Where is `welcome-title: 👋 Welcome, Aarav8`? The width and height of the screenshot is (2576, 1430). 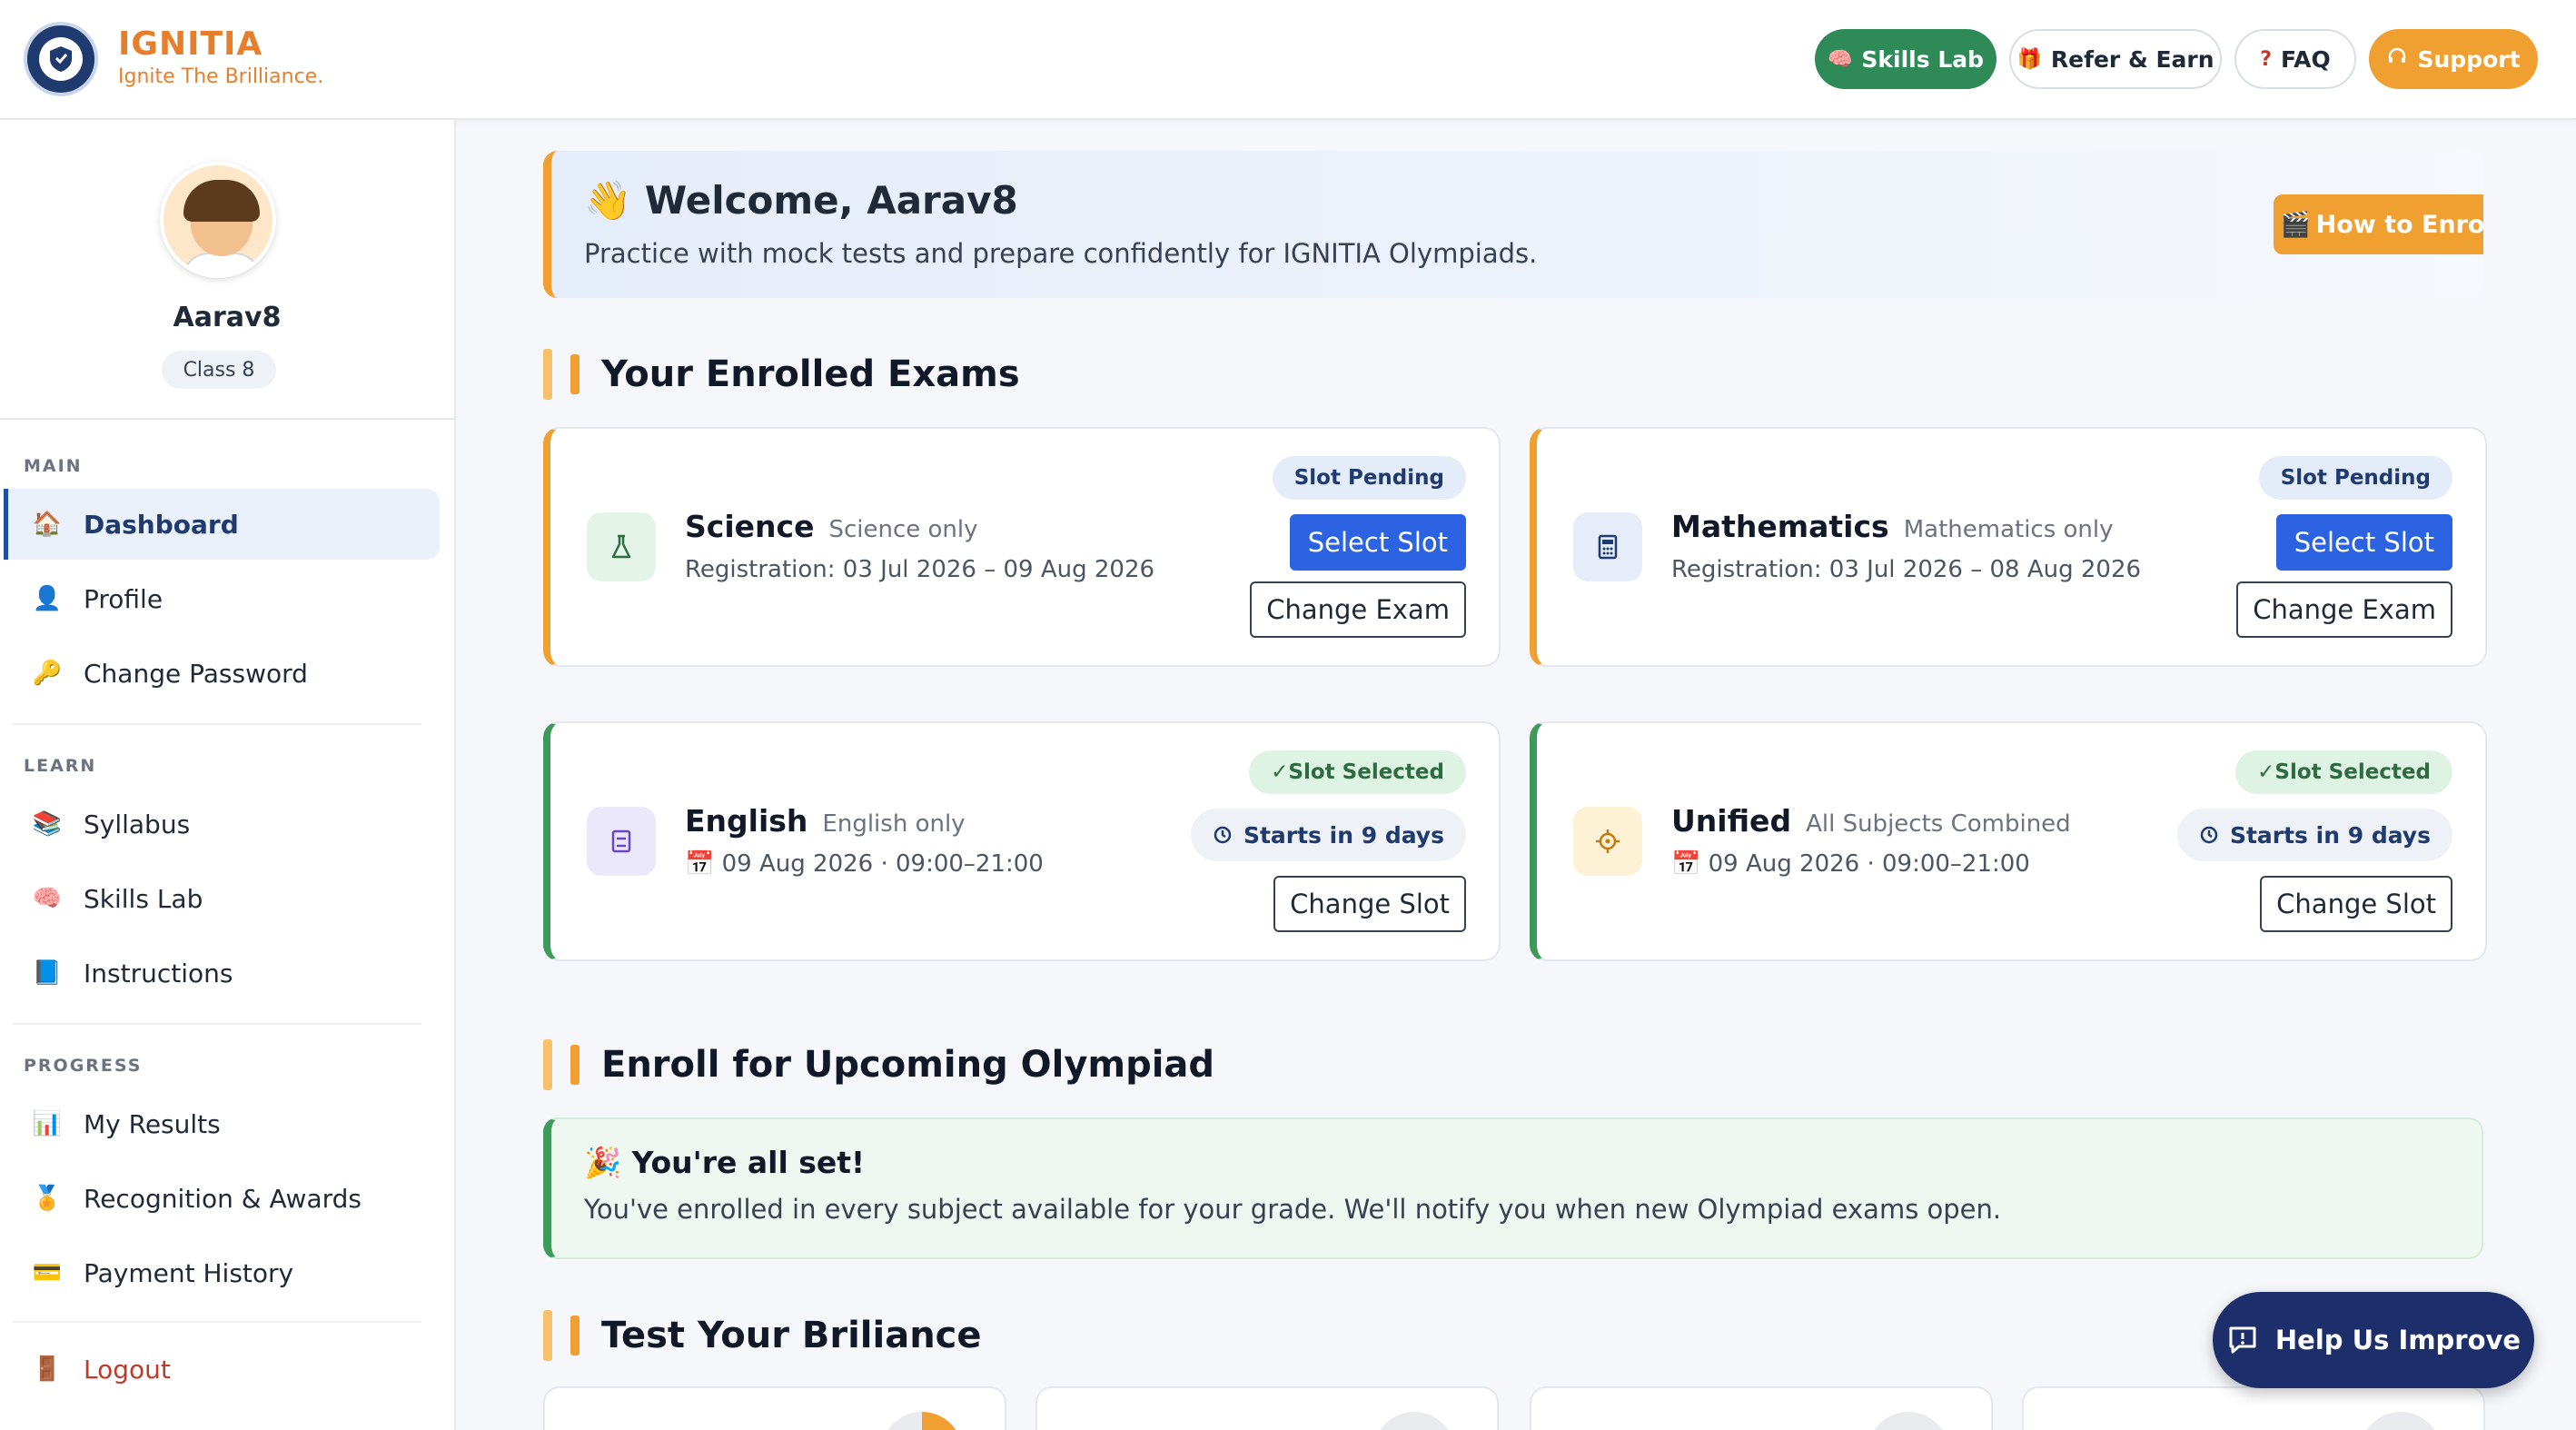
welcome-title: 👋 Welcome, Aarav8 is located at coordinates (801, 200).